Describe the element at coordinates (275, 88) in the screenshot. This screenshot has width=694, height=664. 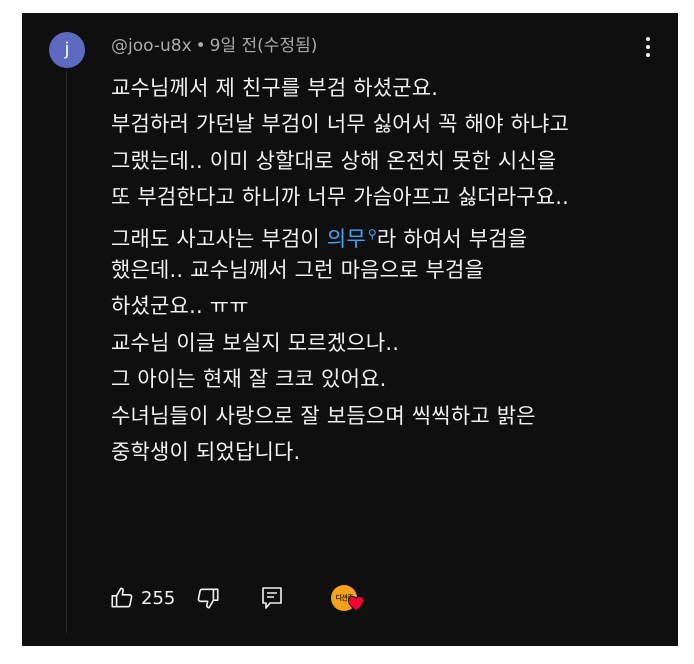
I see `comment-line: 교수님께서 제 친구를 부검 하셨군요.` at that location.